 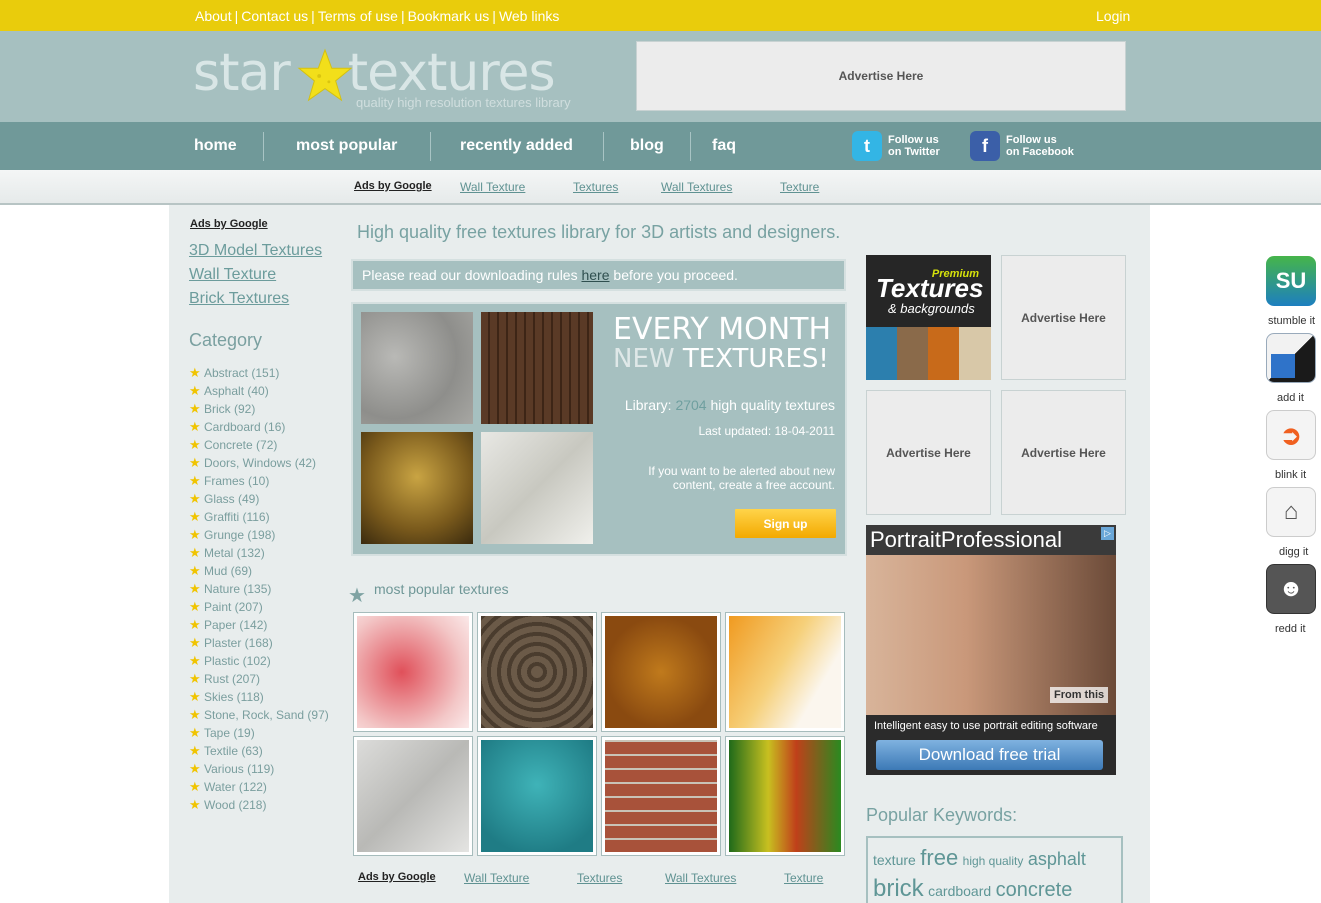 I want to click on category-item: ★ Textile (63), so click(x=259, y=751).